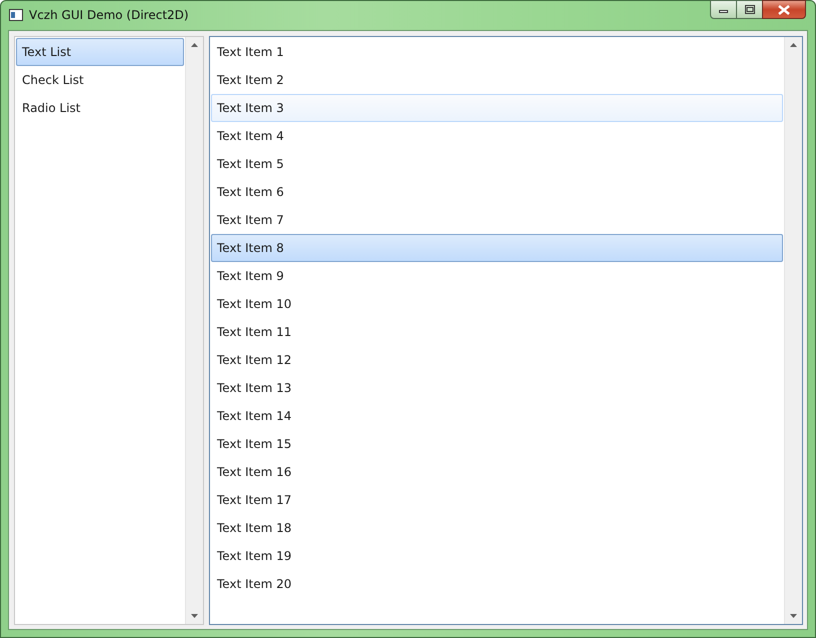 The image size is (816, 638). I want to click on list-item: Text Item 13, so click(497, 388).